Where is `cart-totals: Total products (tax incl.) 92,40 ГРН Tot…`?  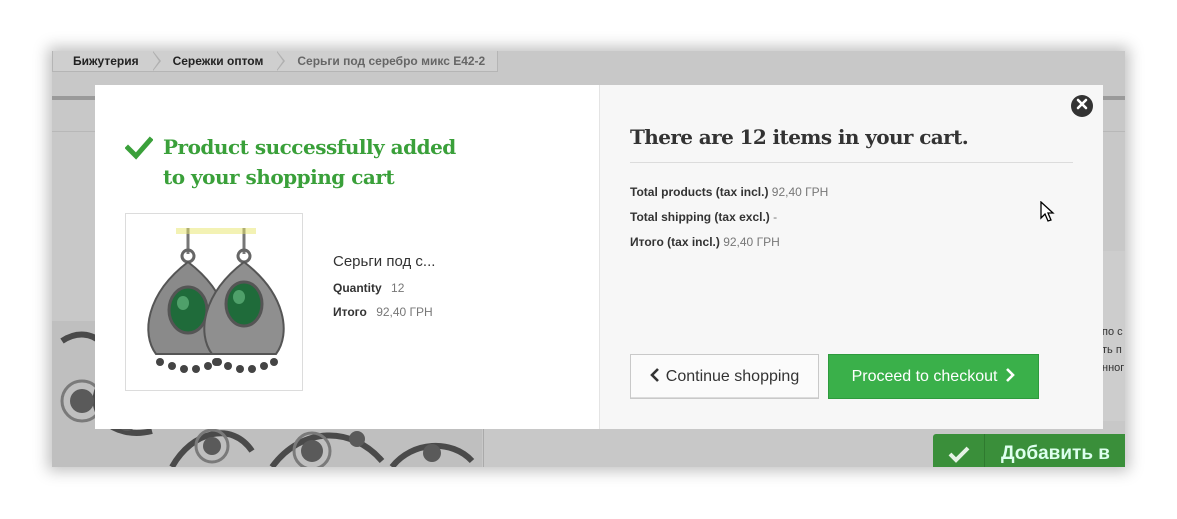
cart-totals: Total products (tax incl.) 92,40 ГРН Tot… is located at coordinates (729, 222).